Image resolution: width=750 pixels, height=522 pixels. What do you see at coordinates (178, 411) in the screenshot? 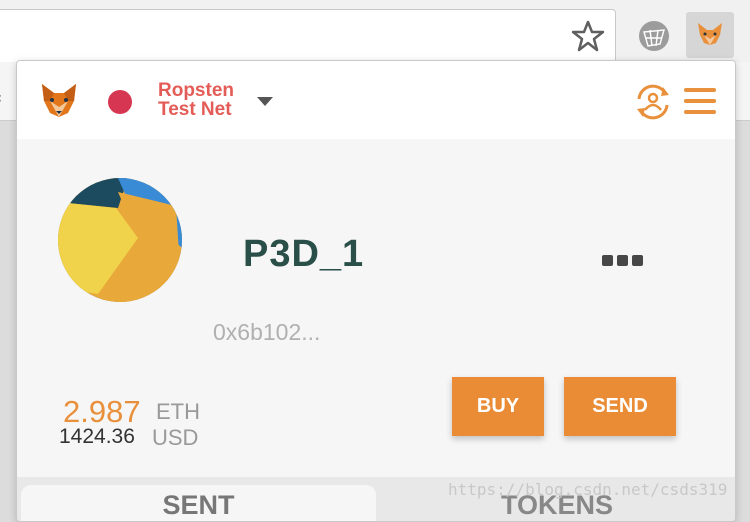
I see `balance-eth-unit: ETH` at bounding box center [178, 411].